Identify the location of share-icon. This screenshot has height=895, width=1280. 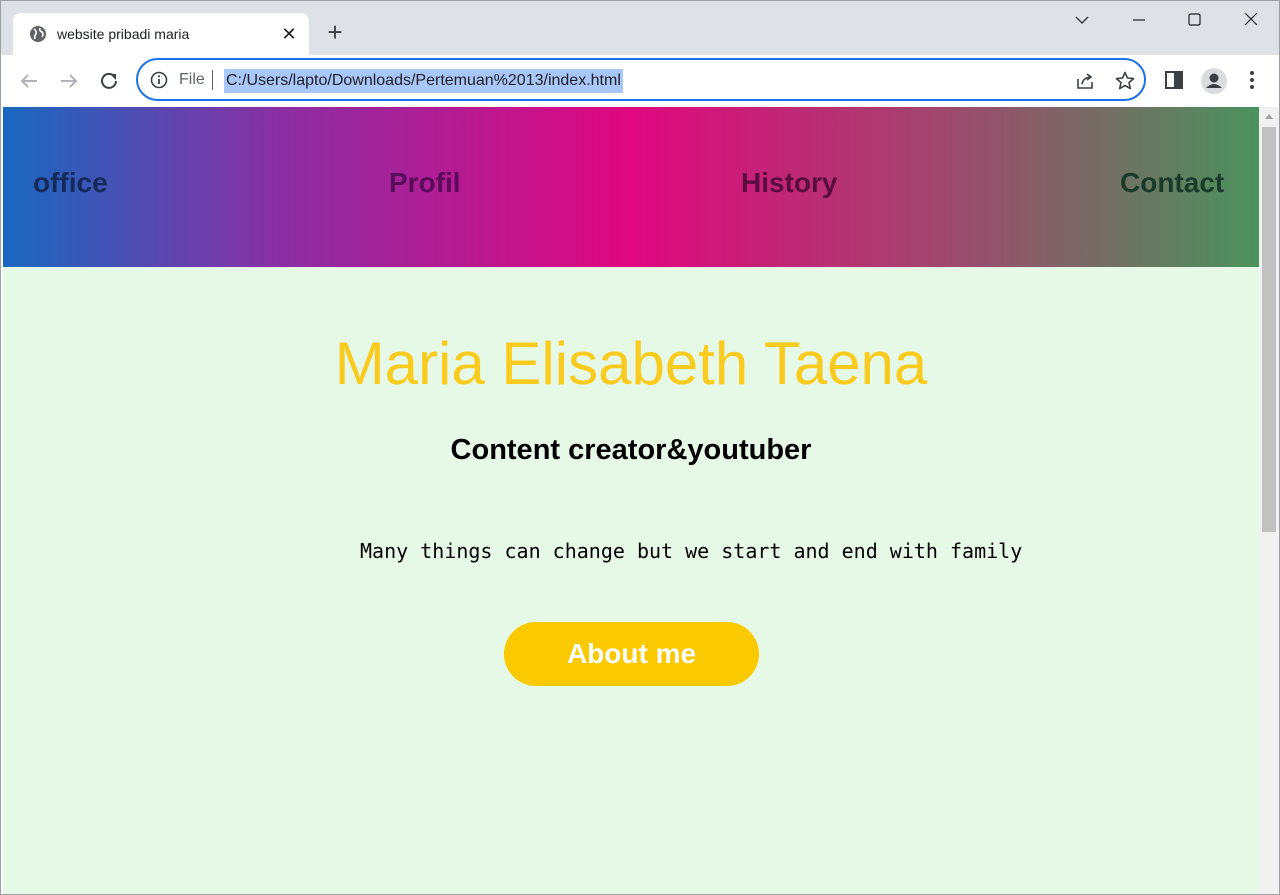
(1085, 81).